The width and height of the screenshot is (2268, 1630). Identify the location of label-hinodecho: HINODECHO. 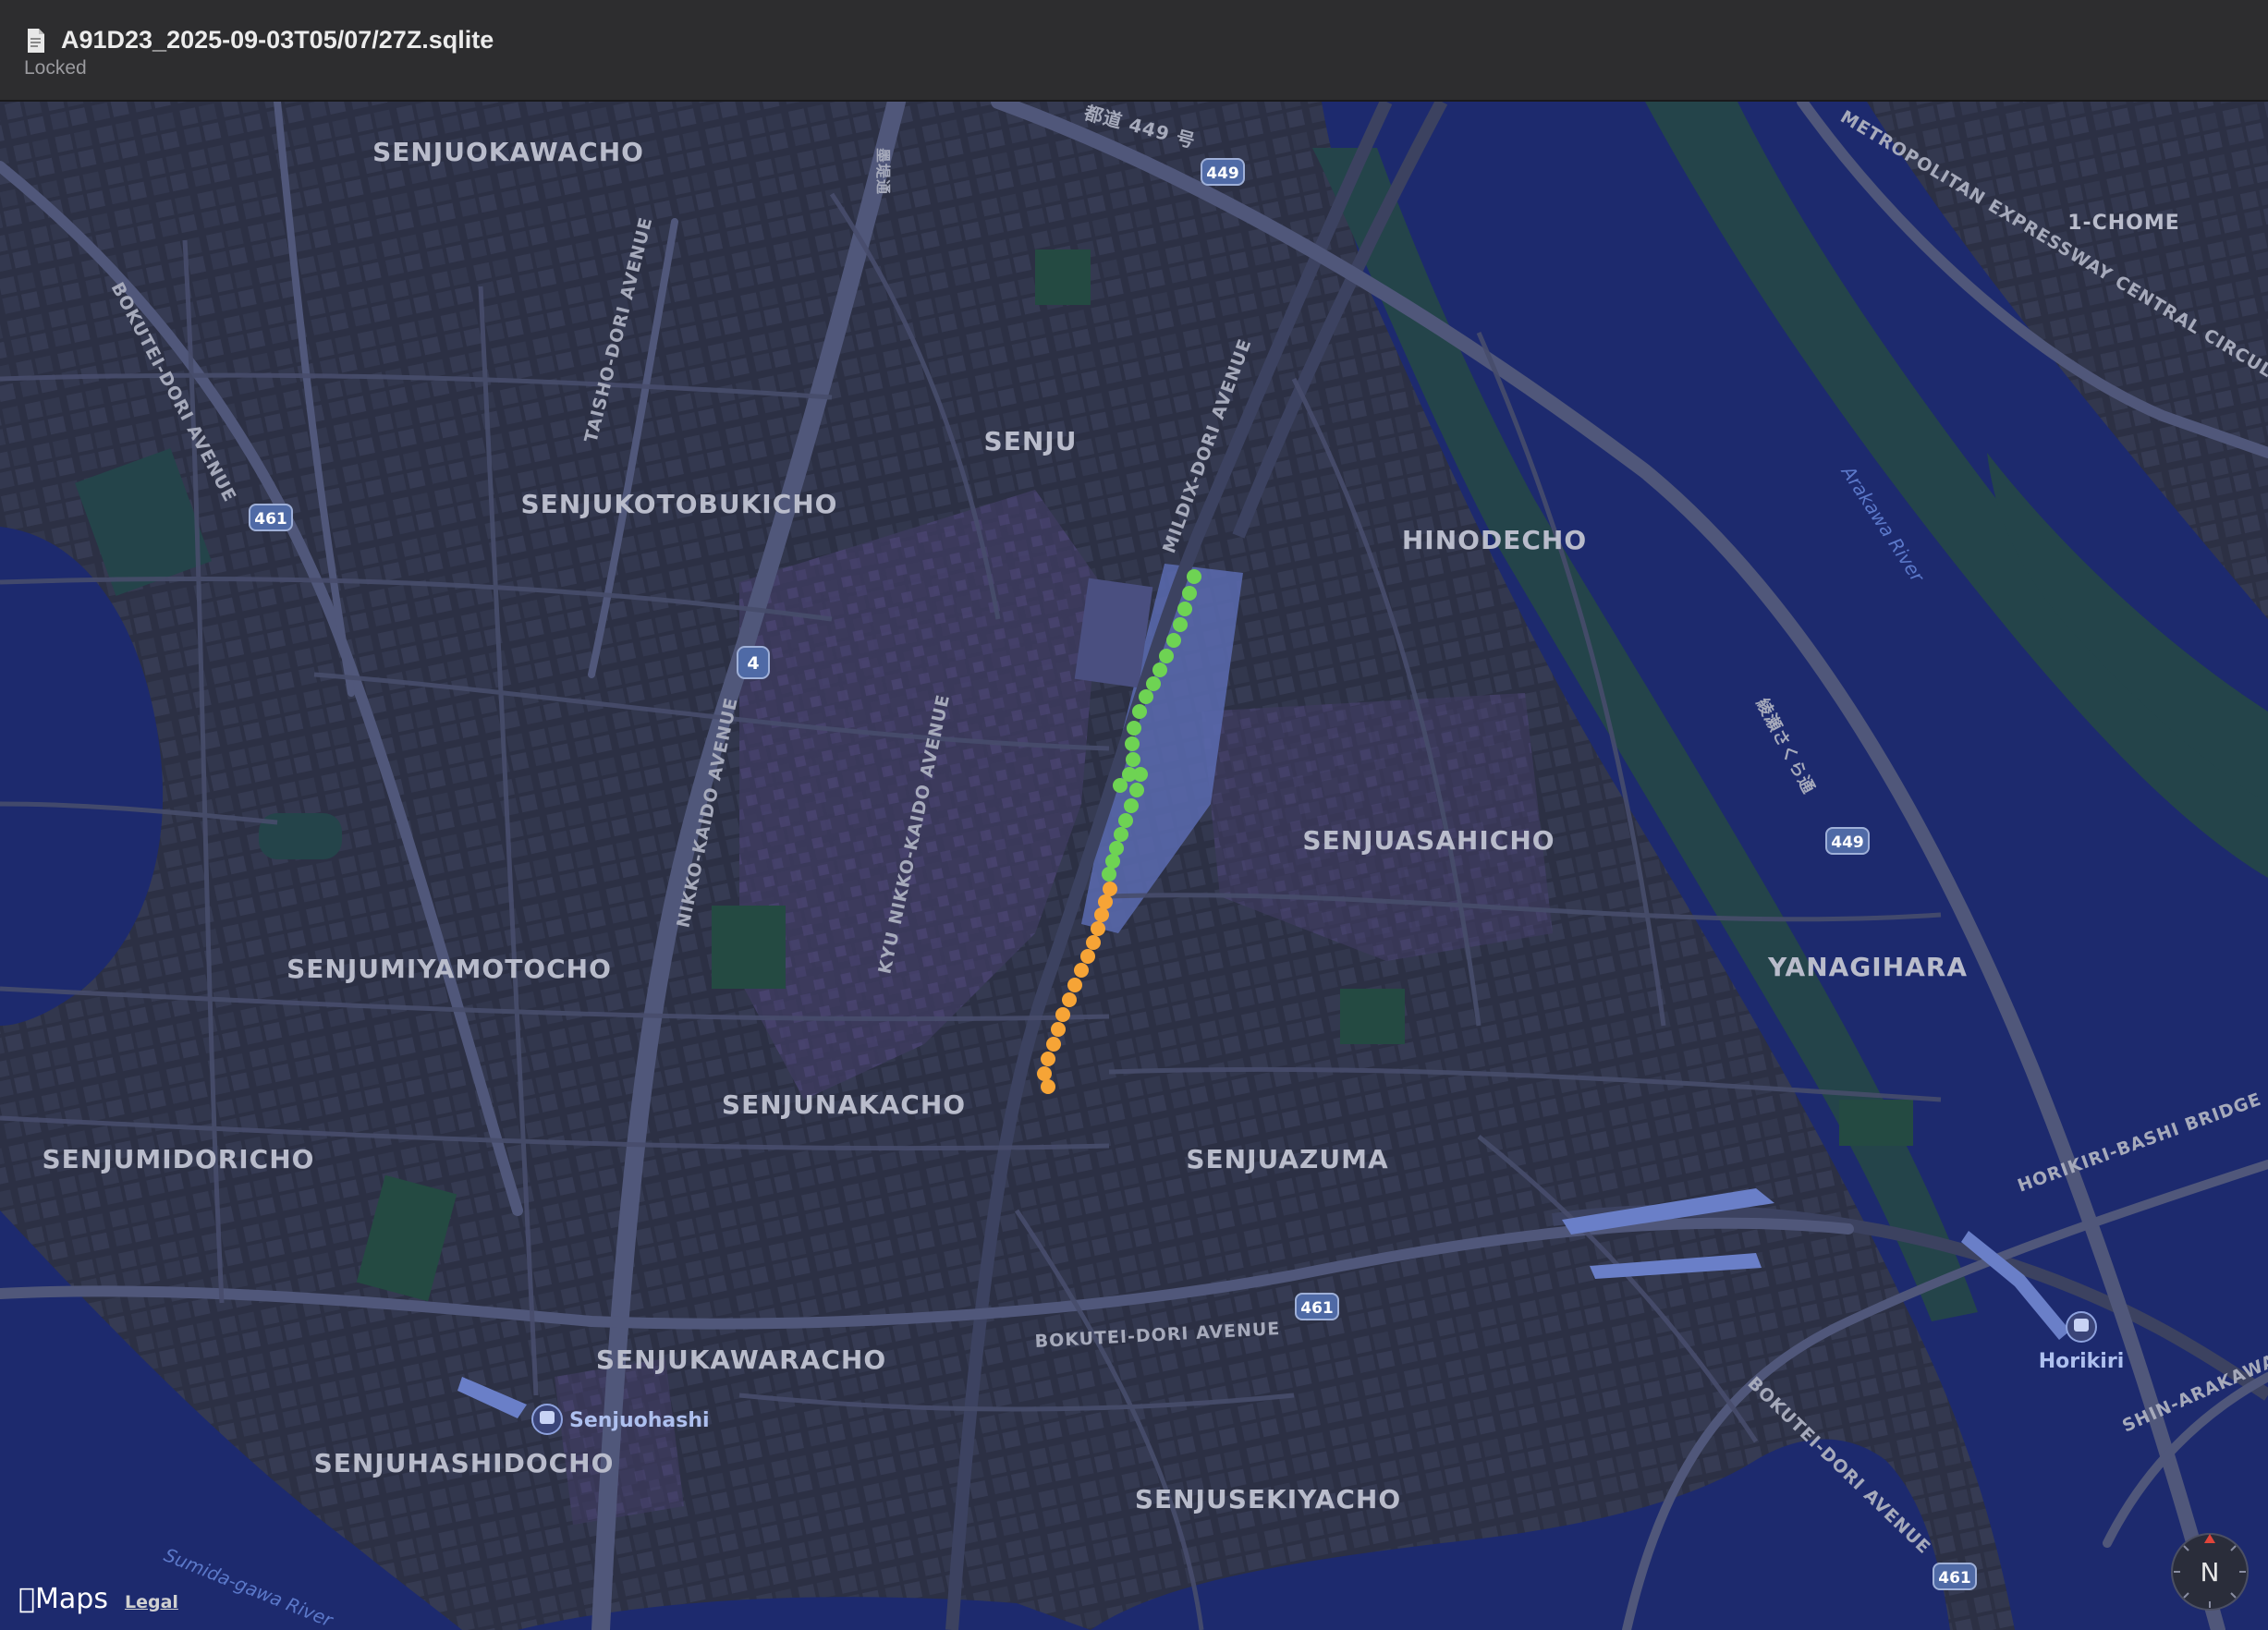
(1495, 540).